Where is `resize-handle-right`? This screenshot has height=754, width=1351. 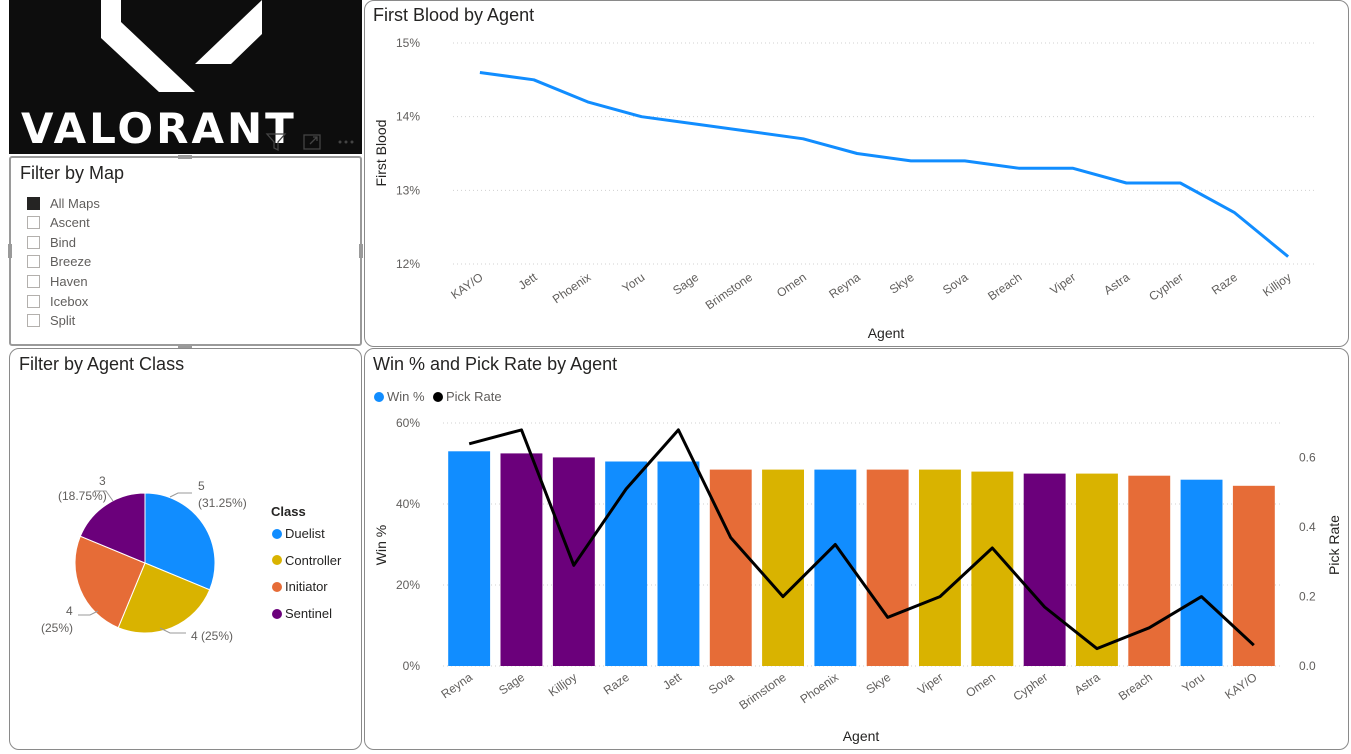
resize-handle-right is located at coordinates (361, 251).